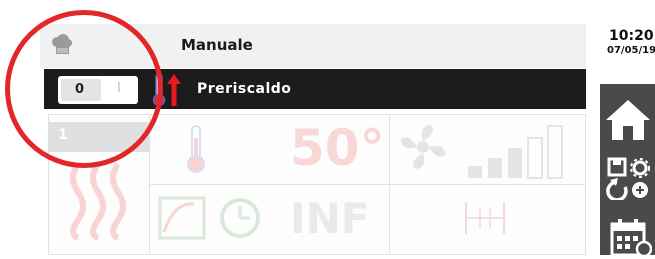  What do you see at coordinates (98, 200) in the screenshot?
I see `steam-icon` at bounding box center [98, 200].